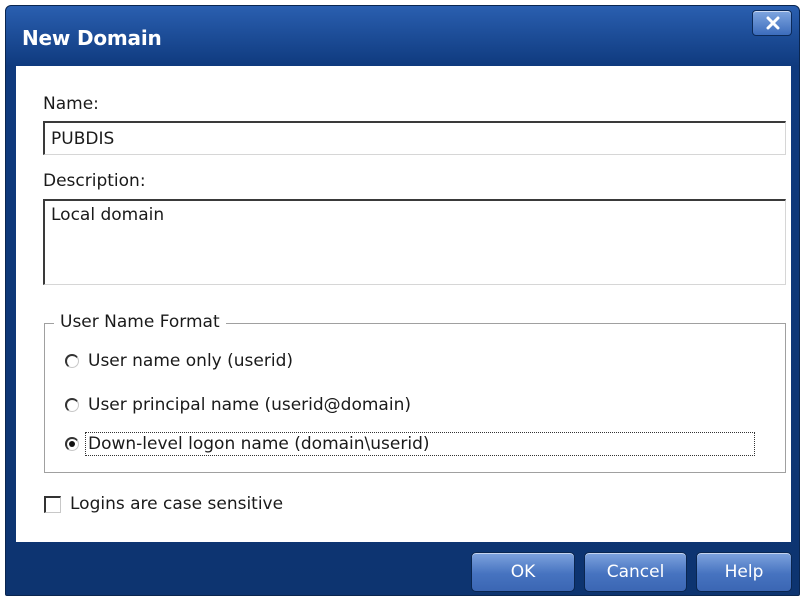 The height and width of the screenshot is (601, 803). I want to click on radio-down-level-logon-name: Down-level logon name (domain\userid), so click(410, 444).